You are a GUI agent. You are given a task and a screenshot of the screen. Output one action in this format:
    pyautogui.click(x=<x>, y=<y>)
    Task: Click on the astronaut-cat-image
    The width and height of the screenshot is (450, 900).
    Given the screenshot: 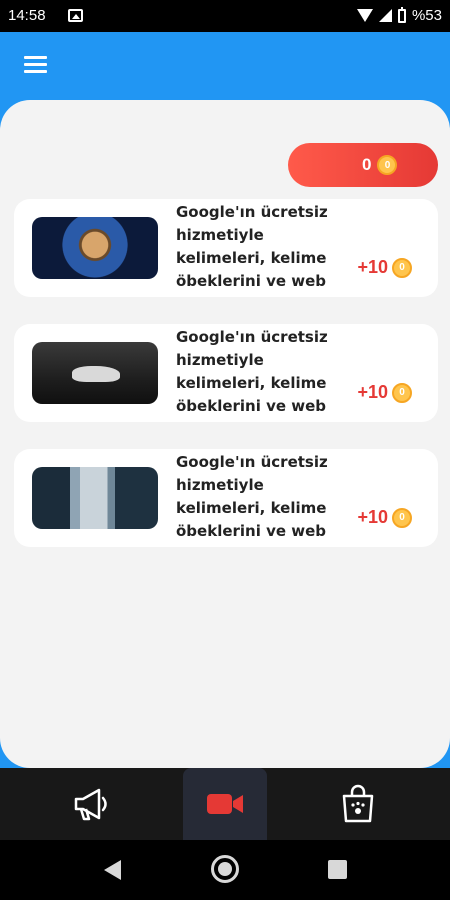 What is the action you would take?
    pyautogui.click(x=95, y=248)
    